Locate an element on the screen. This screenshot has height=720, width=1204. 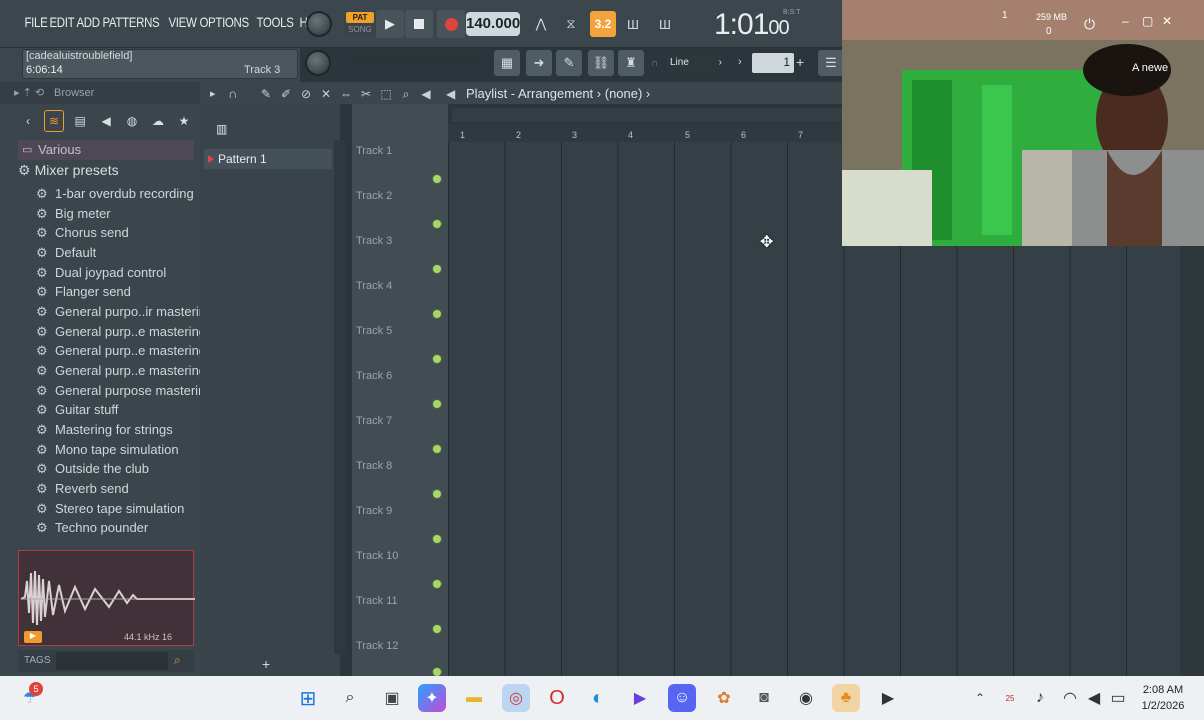
preset-item: ⚙ Dual joypad control is located at coordinates (101, 273).